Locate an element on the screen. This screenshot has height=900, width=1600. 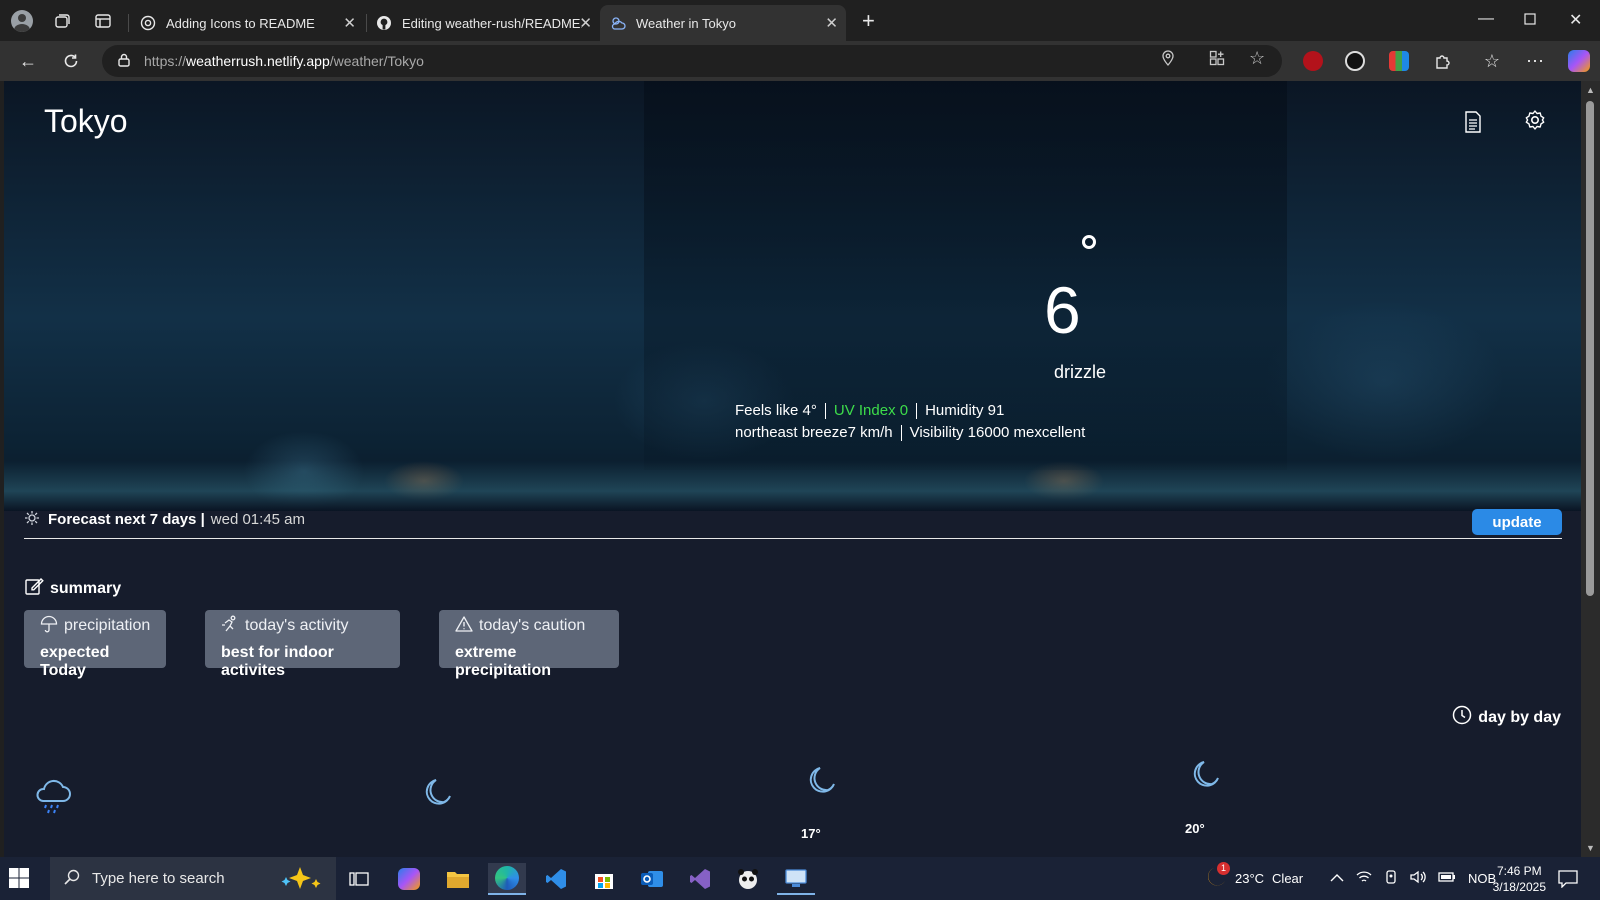
summary-heading: summary is located at coordinates (72, 588).